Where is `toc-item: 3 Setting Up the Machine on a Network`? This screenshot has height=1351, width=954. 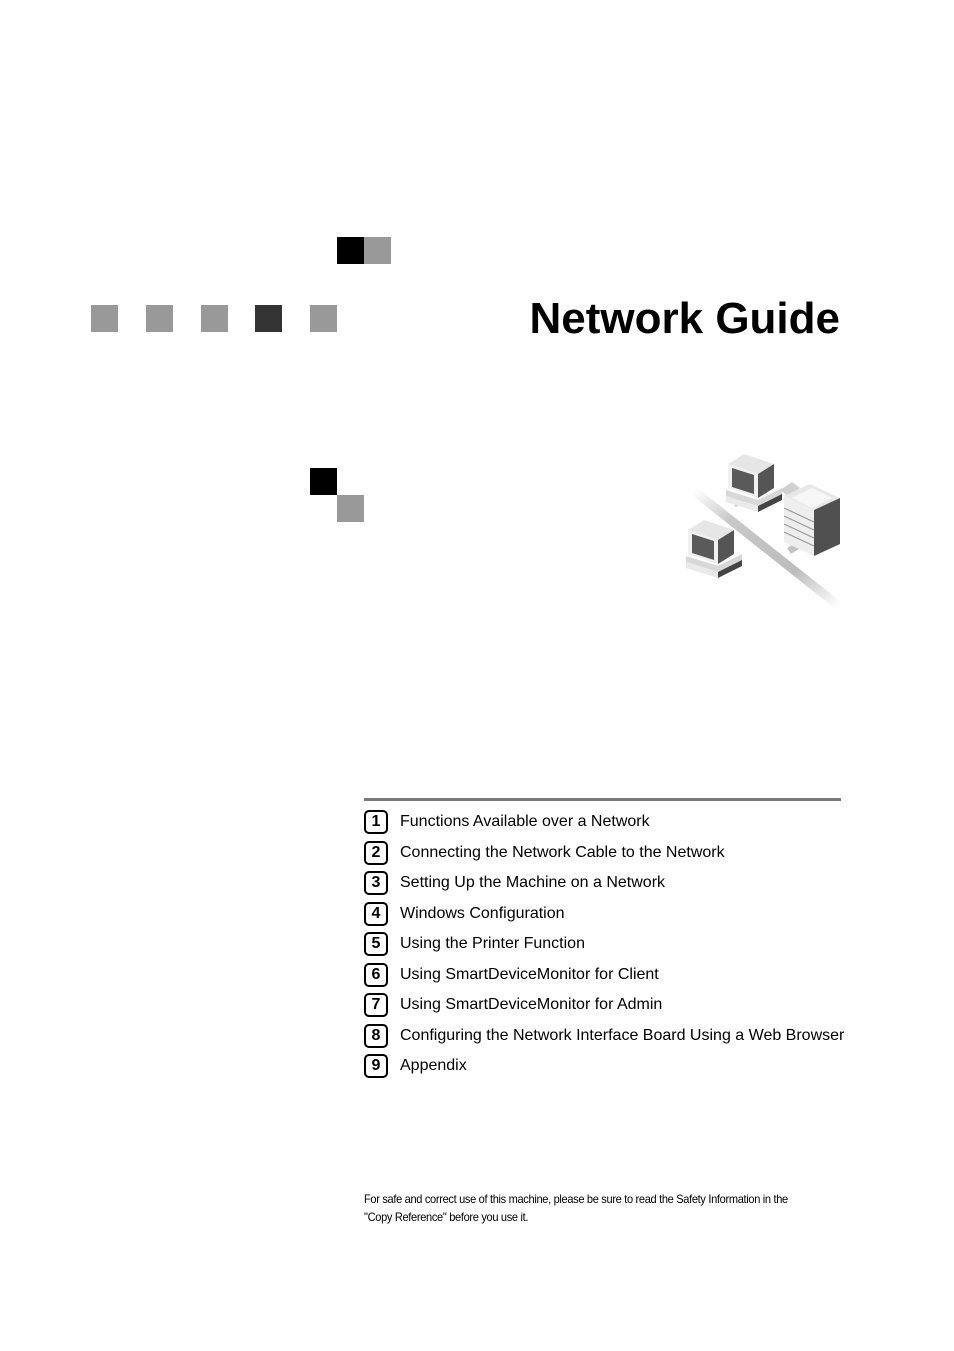 toc-item: 3 Setting Up the Machine on a Network is located at coordinates (609, 886).